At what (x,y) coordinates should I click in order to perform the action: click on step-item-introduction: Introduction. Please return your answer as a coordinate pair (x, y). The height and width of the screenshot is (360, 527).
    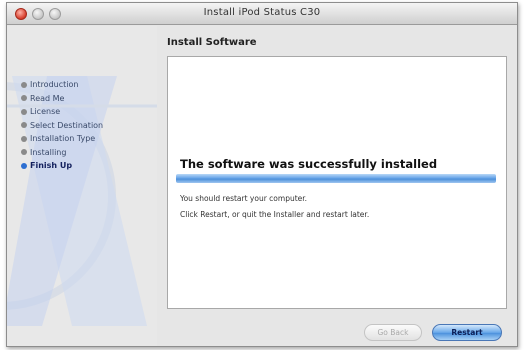
    Looking at the image, I should click on (62, 85).